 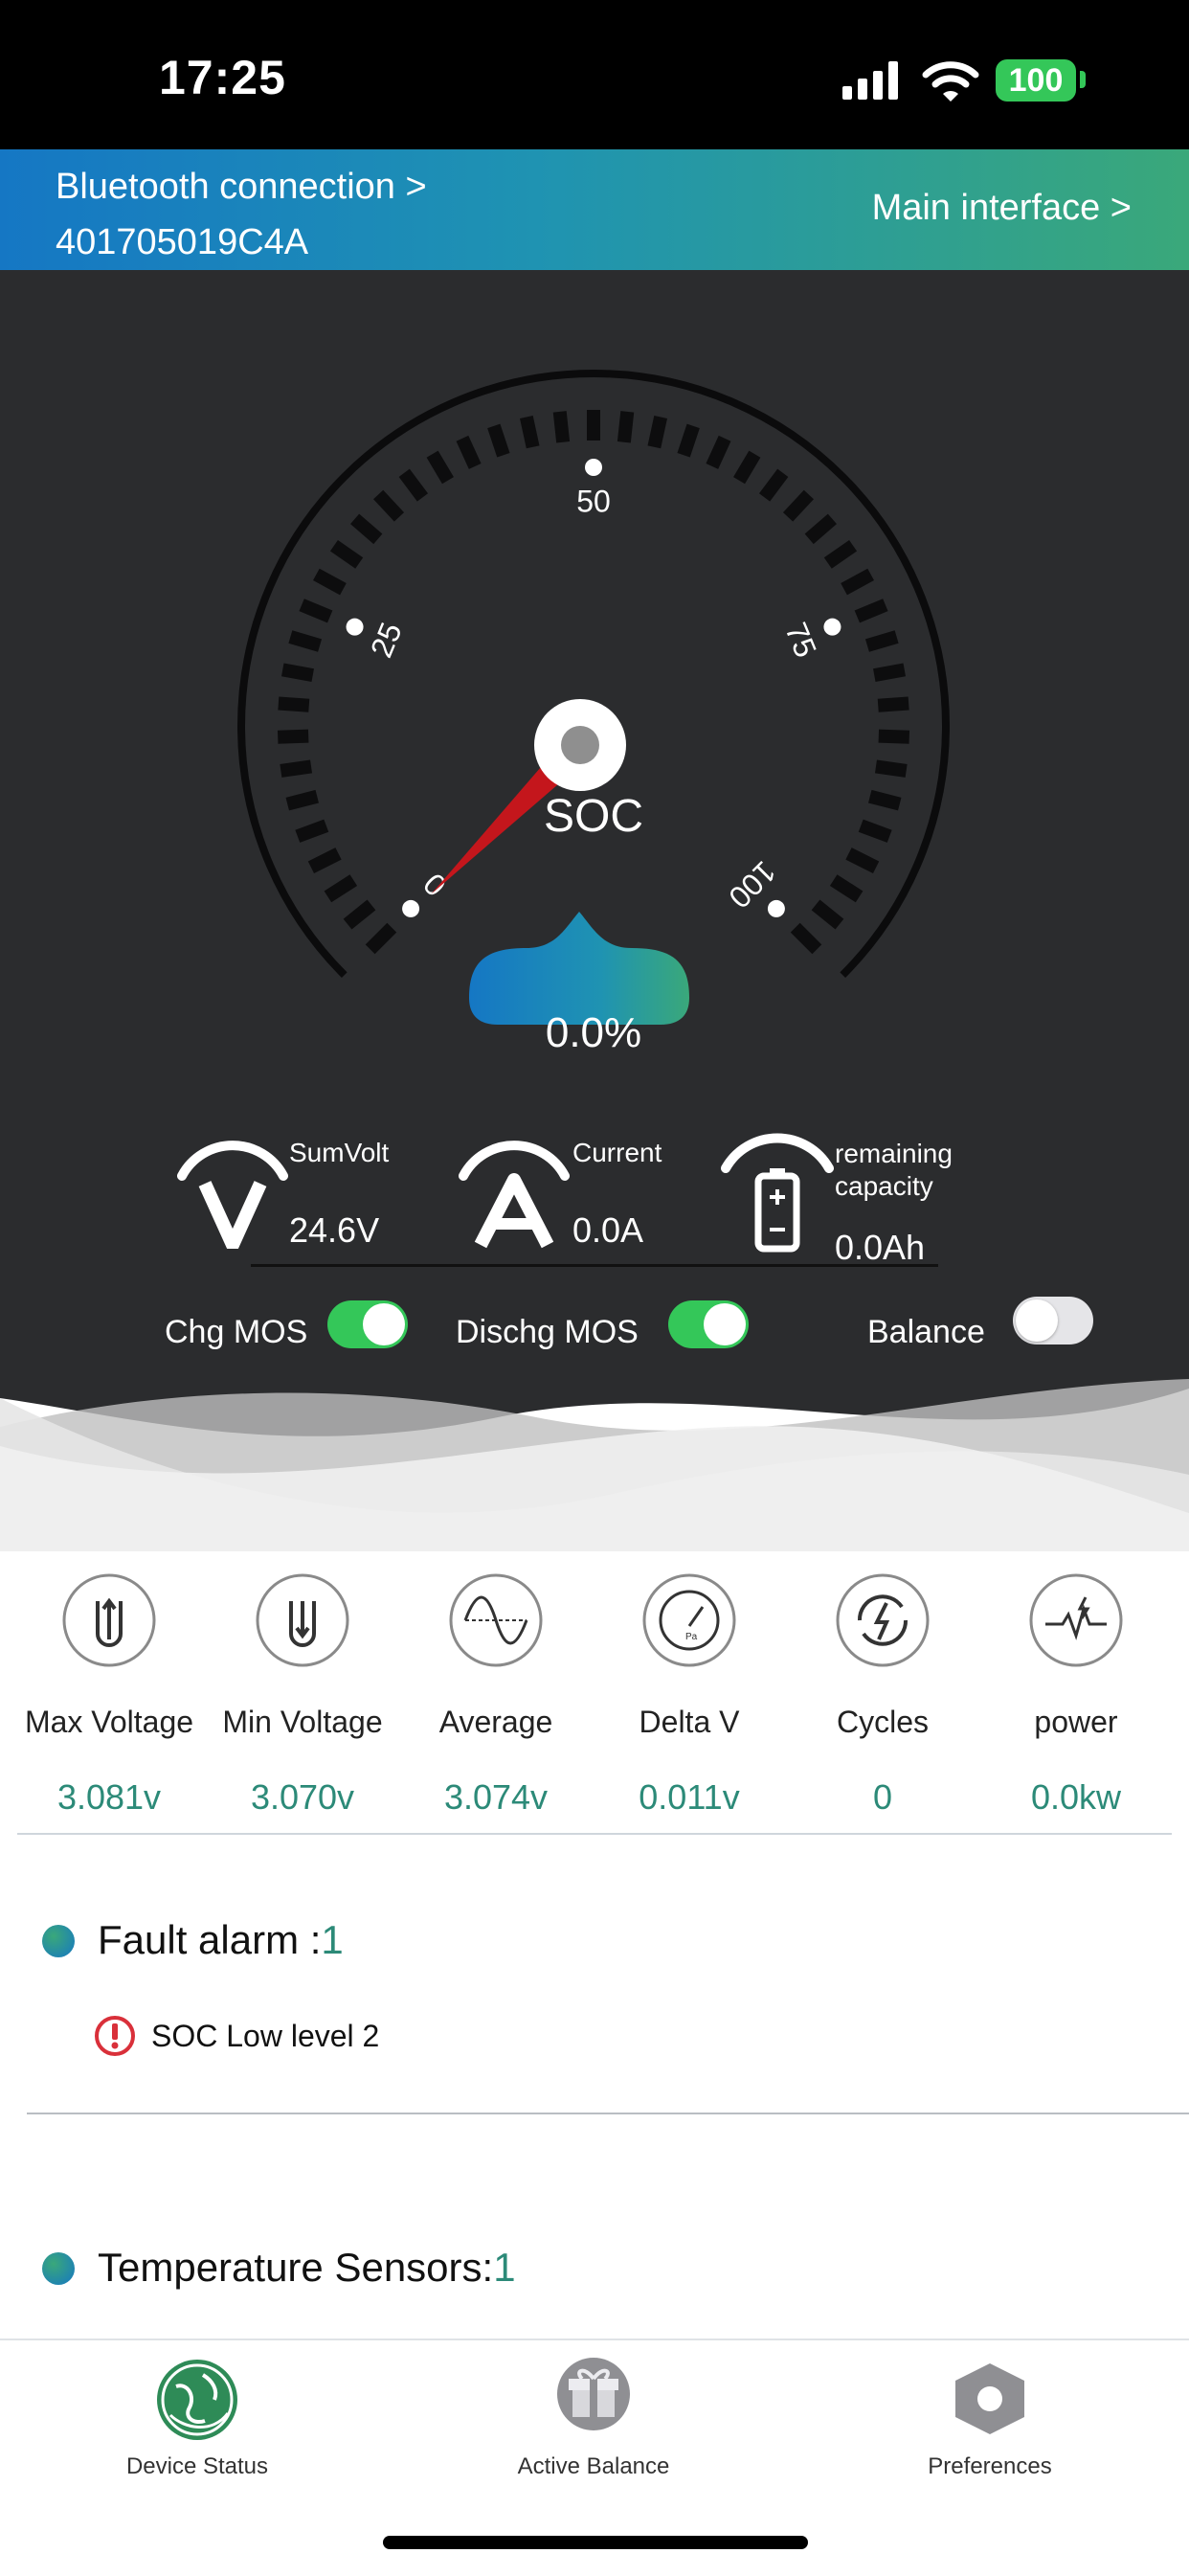 What do you see at coordinates (1083, 79) in the screenshot?
I see `battery-tip` at bounding box center [1083, 79].